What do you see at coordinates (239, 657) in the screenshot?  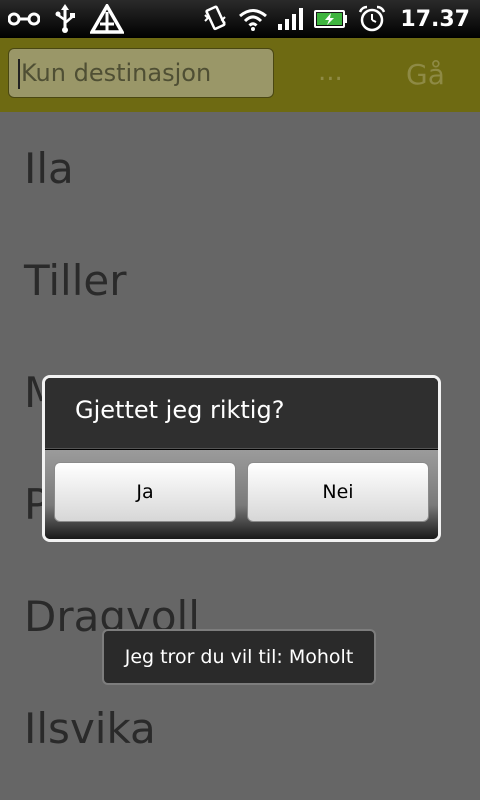 I see `toast-message: Jeg tror du vil til: Moholt` at bounding box center [239, 657].